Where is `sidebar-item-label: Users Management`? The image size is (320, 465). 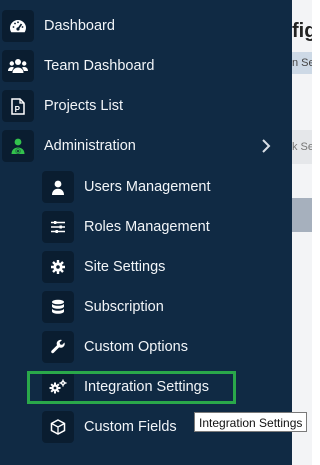
sidebar-item-label: Users Management is located at coordinates (147, 187).